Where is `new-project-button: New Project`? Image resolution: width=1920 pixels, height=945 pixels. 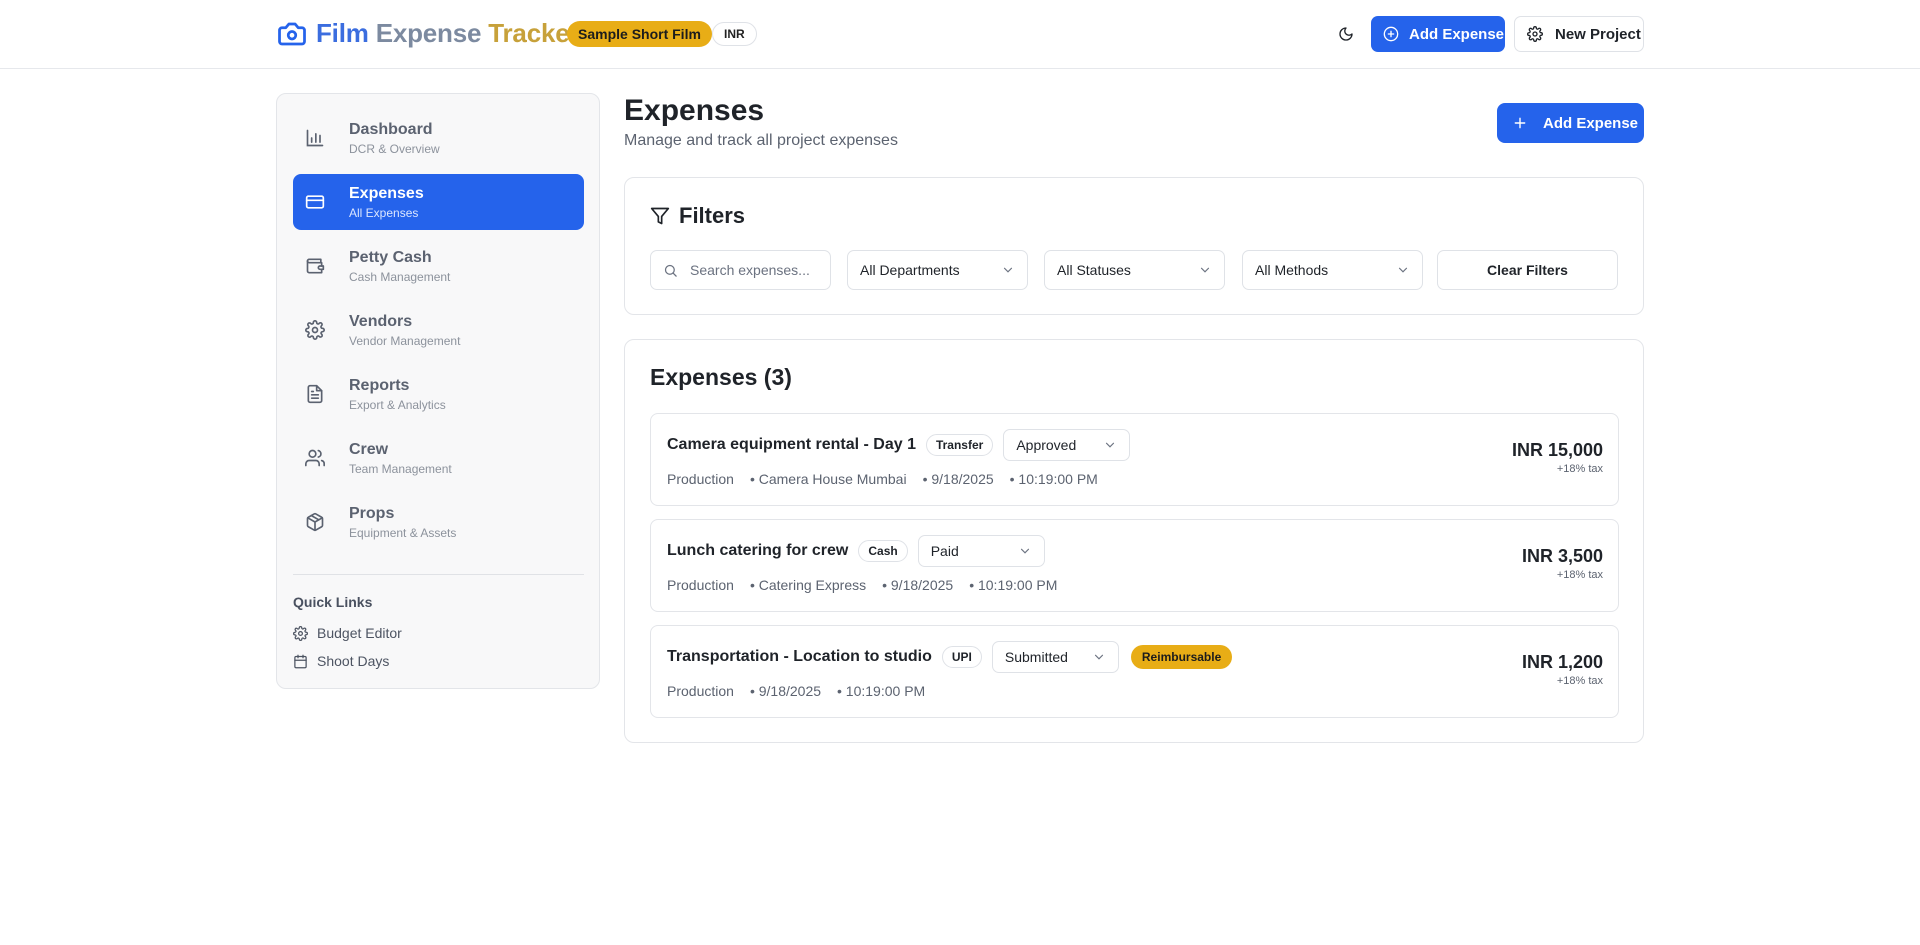
new-project-button: New Project is located at coordinates (1579, 34).